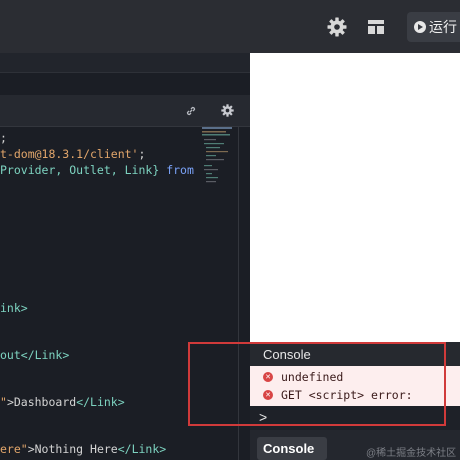  Describe the element at coordinates (292, 448) in the screenshot. I see `console-tab-button: Console ⌄` at that location.